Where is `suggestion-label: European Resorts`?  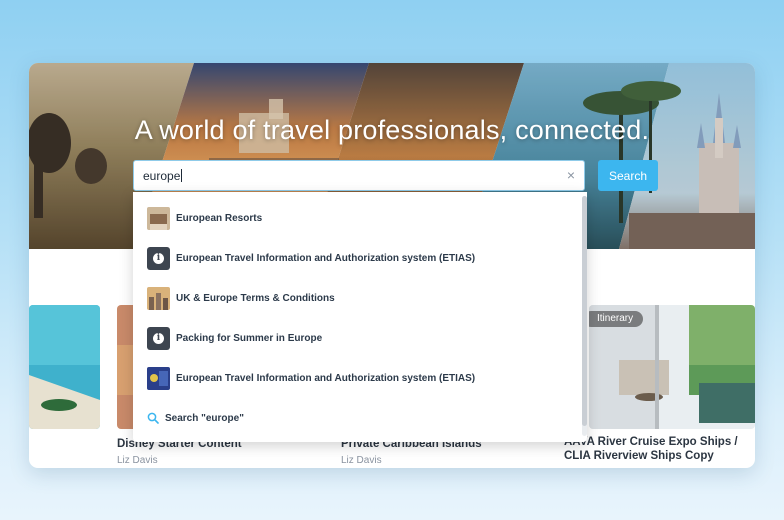
suggestion-label: European Resorts is located at coordinates (219, 218).